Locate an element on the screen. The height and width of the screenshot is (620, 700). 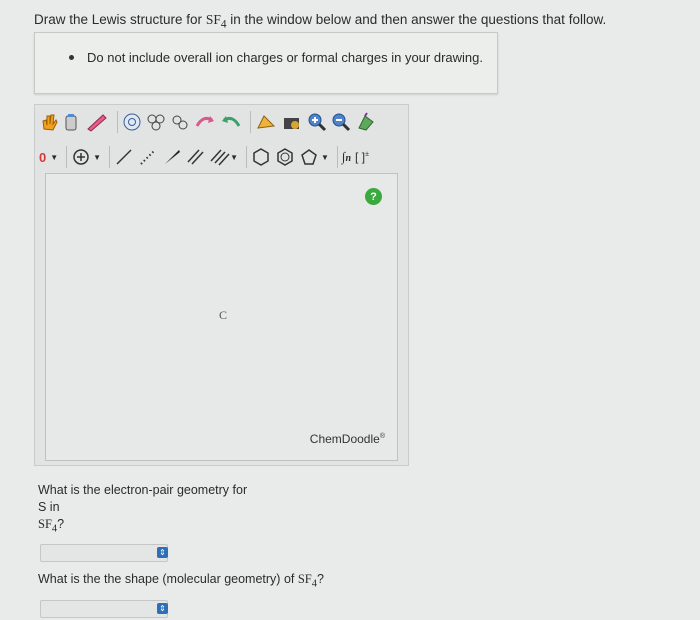
charge-value: 0 is located at coordinates (43, 157).